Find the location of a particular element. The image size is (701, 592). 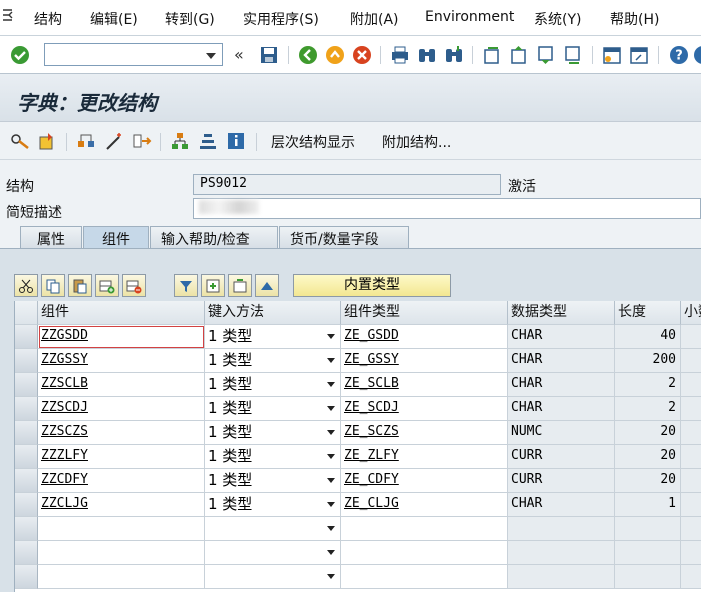

tab-currency-fields: 货币/数量字段 is located at coordinates (344, 237).